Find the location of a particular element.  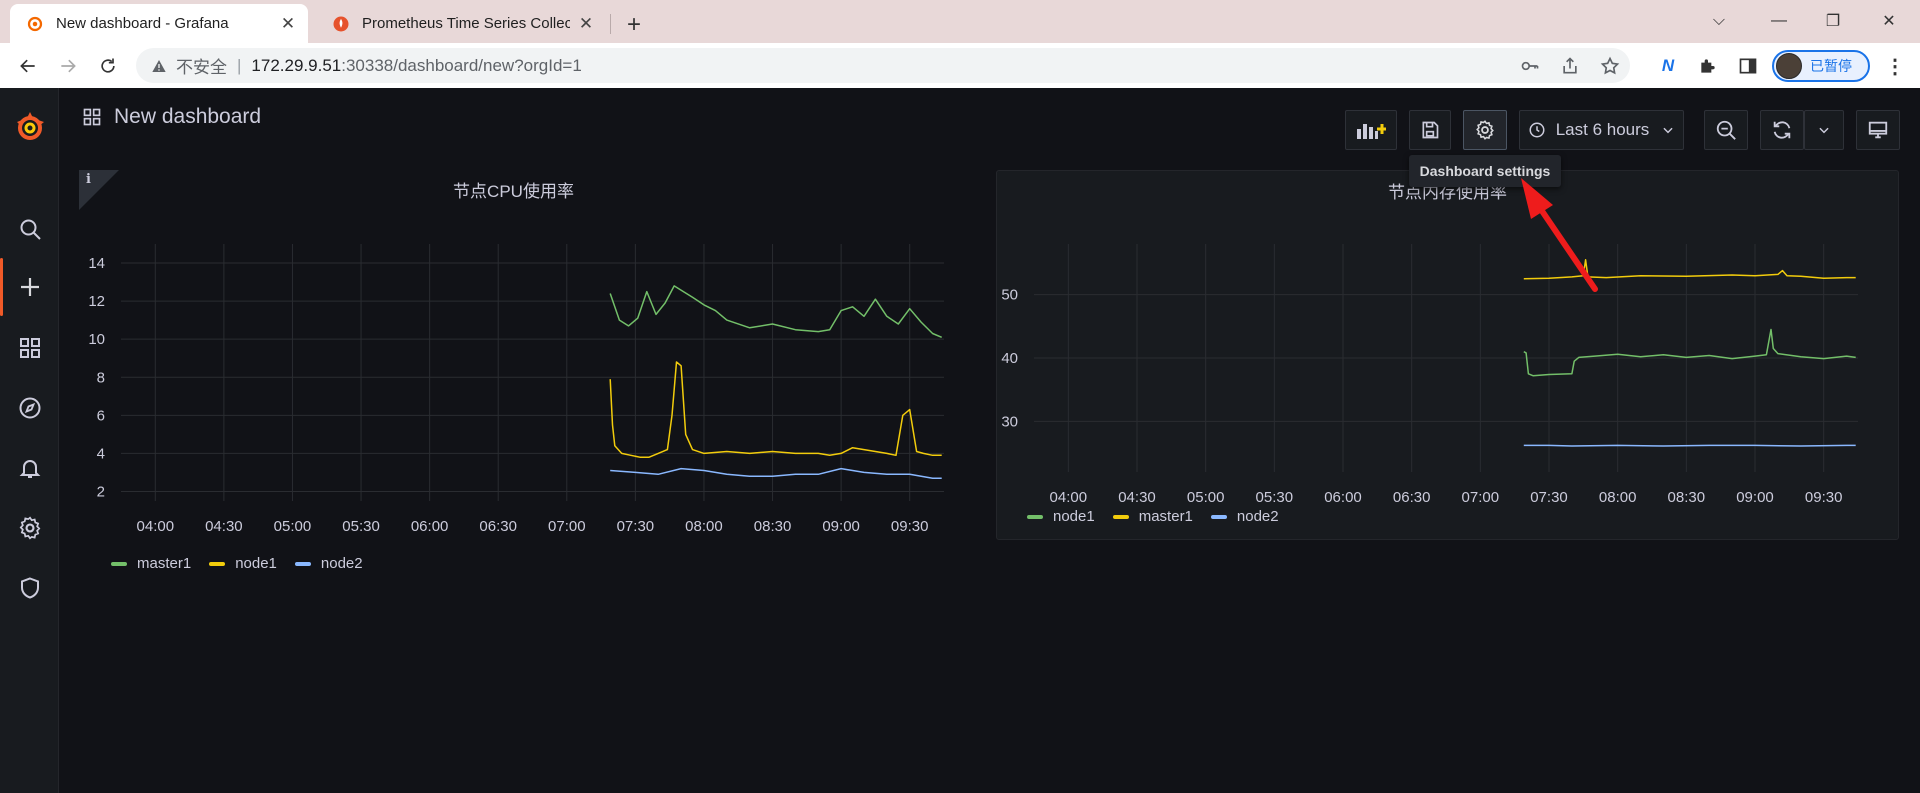

dashboard-settings-button is located at coordinates (1485, 130).